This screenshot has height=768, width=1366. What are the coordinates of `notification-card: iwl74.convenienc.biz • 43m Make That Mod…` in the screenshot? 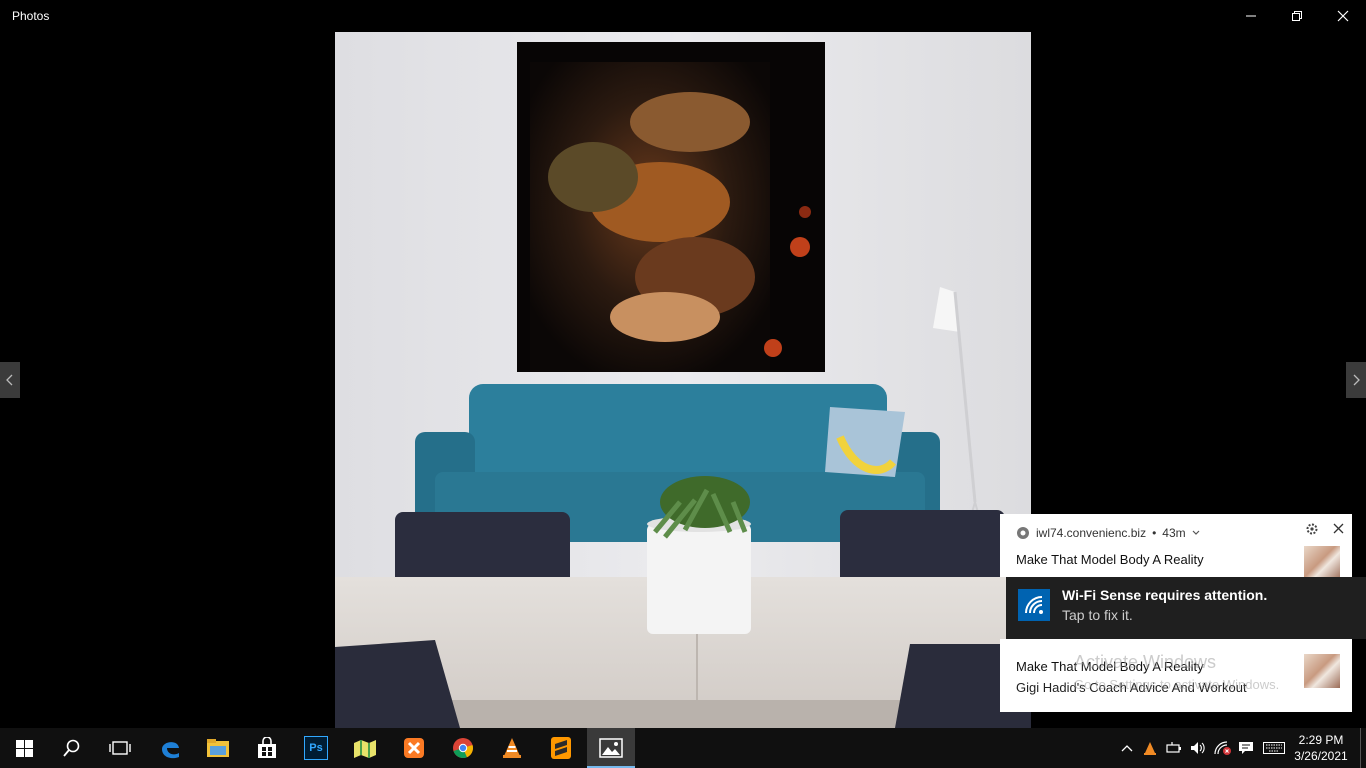 It's located at (1176, 547).